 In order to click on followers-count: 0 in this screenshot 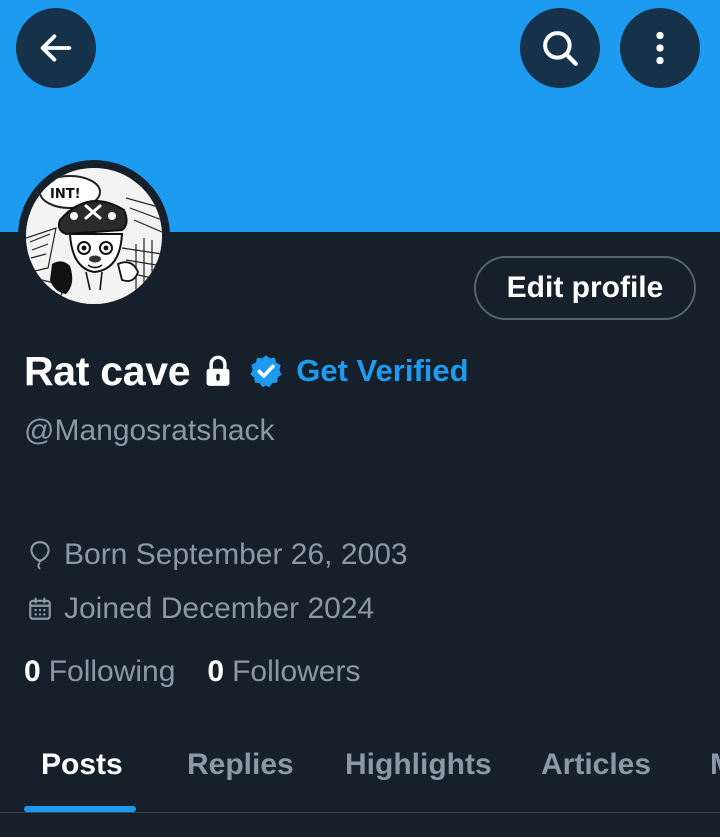, I will do `click(216, 671)`.